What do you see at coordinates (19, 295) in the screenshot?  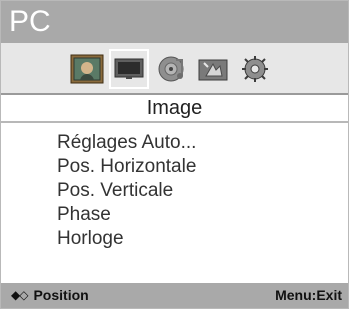 I see `nav-arrows-icon: ◆◇` at bounding box center [19, 295].